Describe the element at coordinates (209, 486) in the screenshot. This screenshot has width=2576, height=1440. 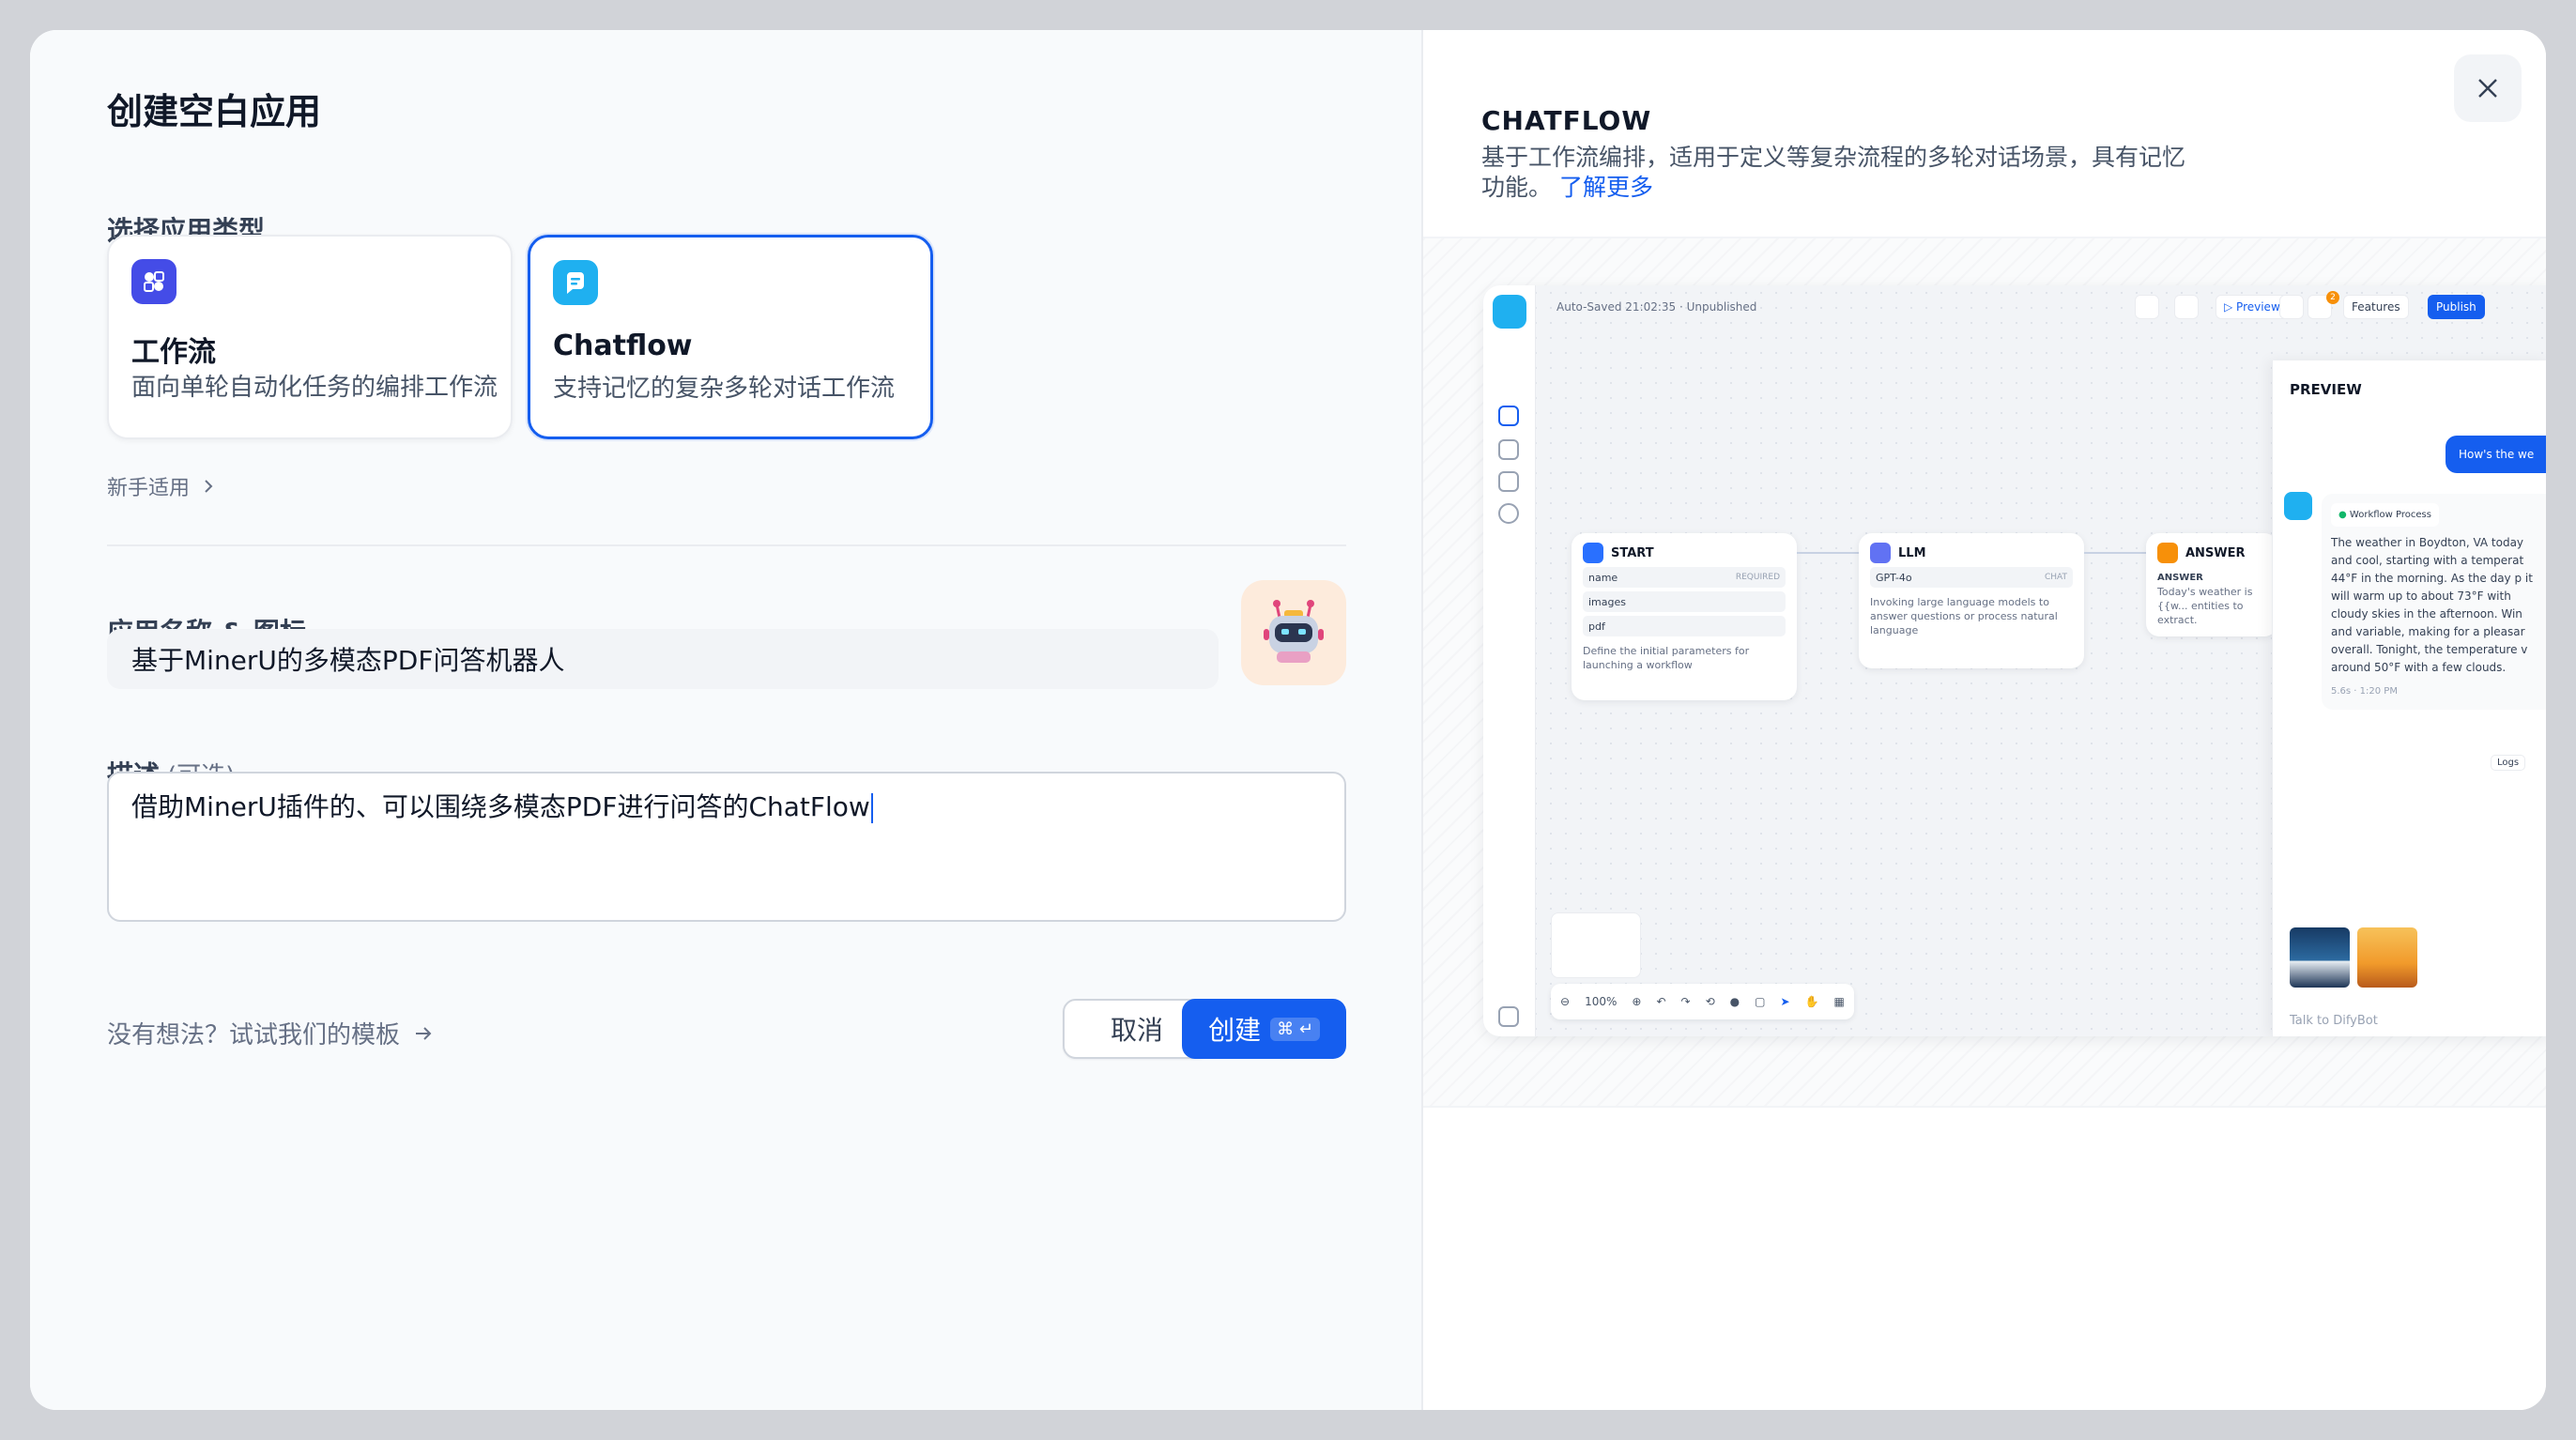
I see `chevron-right-icon` at that location.